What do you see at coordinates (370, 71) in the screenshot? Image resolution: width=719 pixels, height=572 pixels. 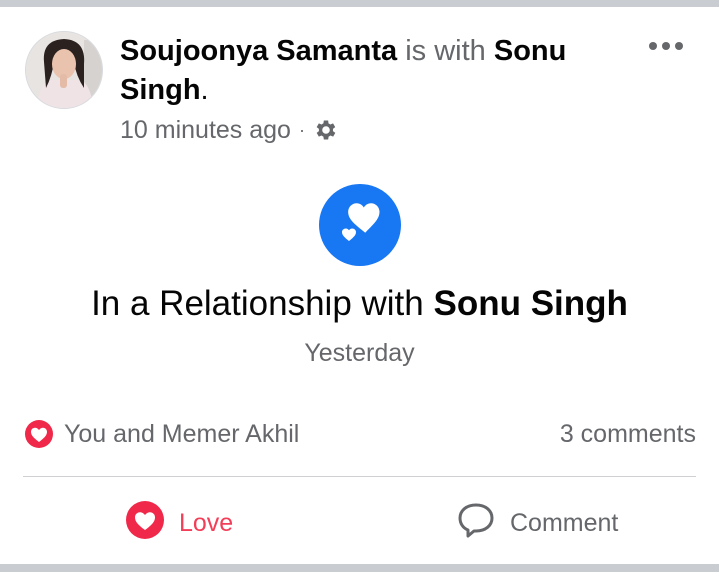 I see `post-header: Soujoonya Samanta is with Sonu Singh.` at bounding box center [370, 71].